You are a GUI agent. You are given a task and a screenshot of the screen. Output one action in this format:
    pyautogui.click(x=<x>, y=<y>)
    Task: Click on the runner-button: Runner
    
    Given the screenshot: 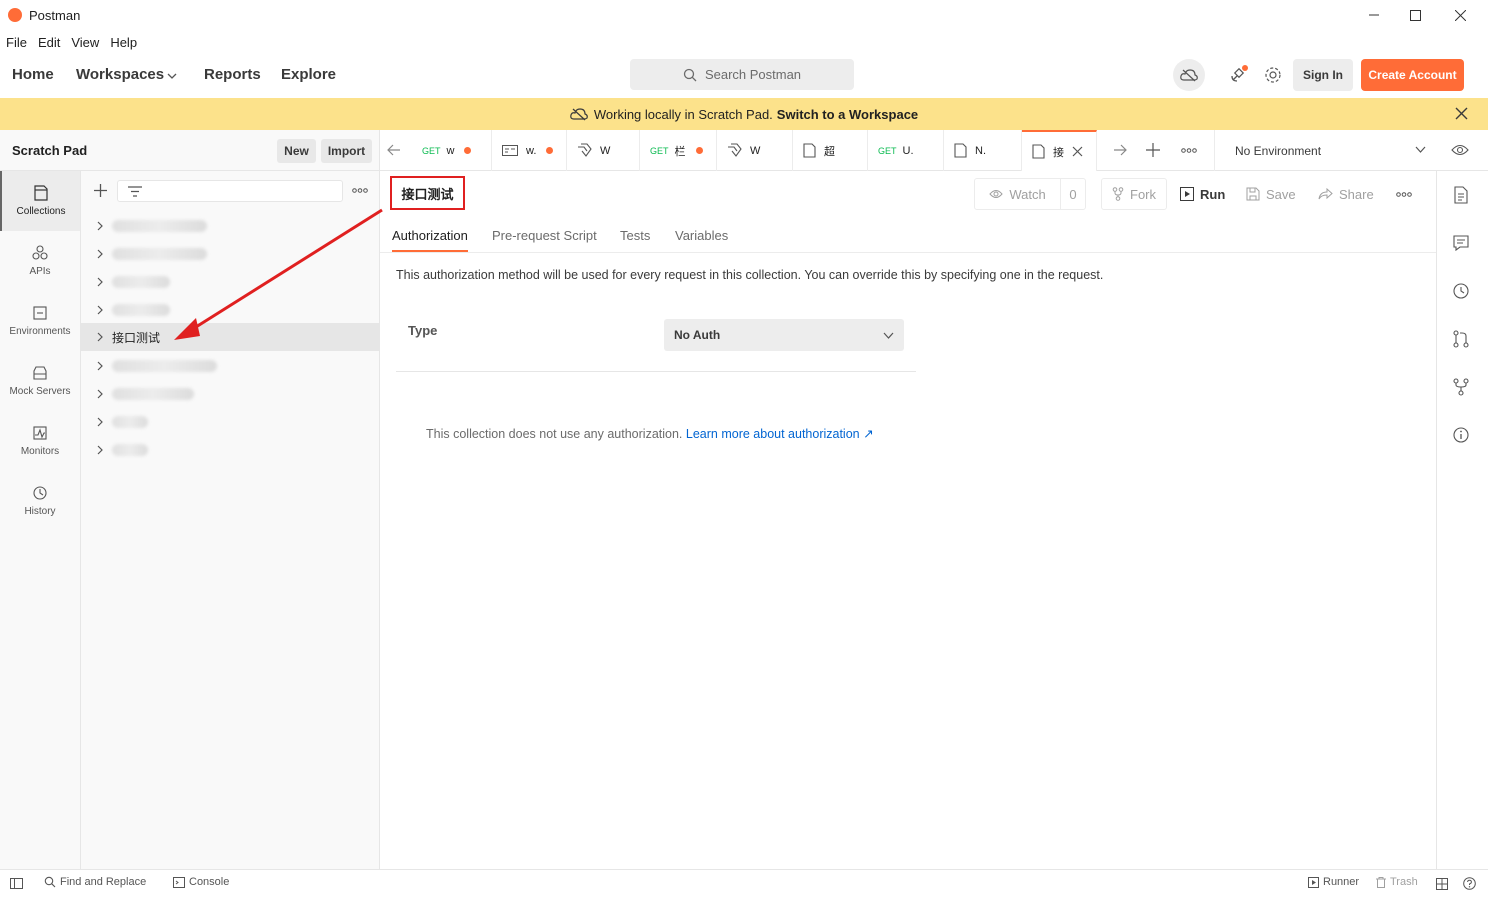 What is the action you would take?
    pyautogui.click(x=1333, y=882)
    